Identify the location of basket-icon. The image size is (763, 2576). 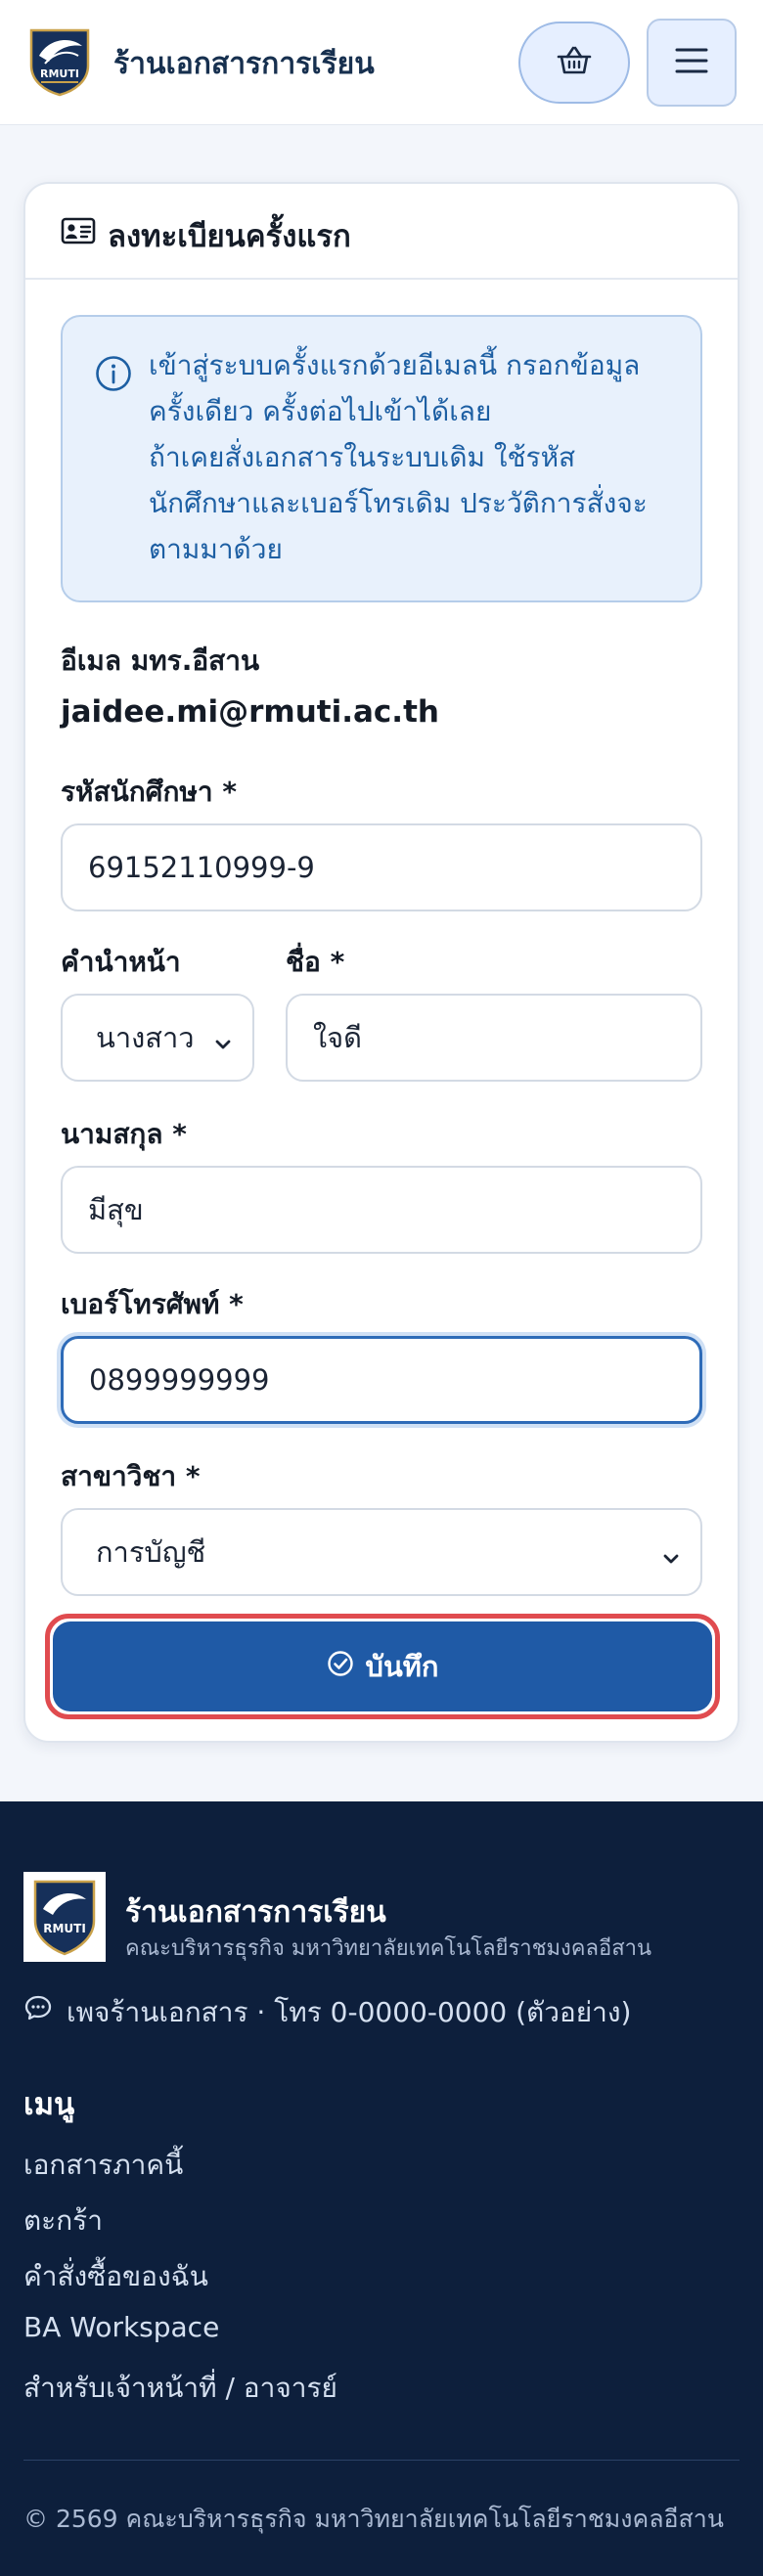
(574, 63).